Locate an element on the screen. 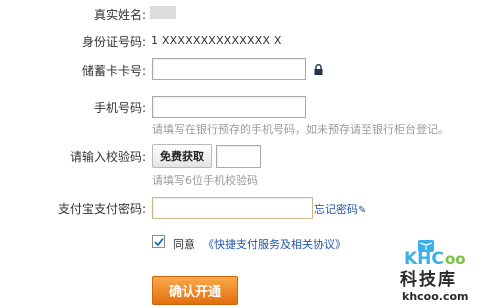  khcoo-logo-image: KHC oo 科技库 khcoo.com is located at coordinates (434, 271).